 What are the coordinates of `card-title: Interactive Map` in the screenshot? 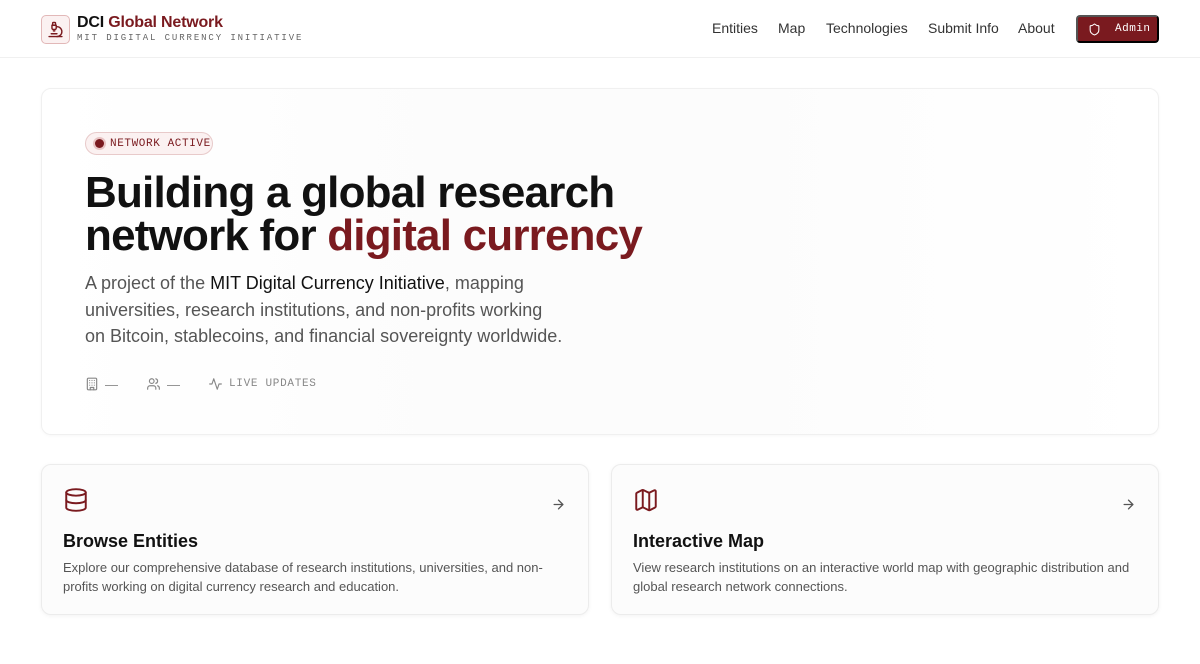 It's located at (699, 541).